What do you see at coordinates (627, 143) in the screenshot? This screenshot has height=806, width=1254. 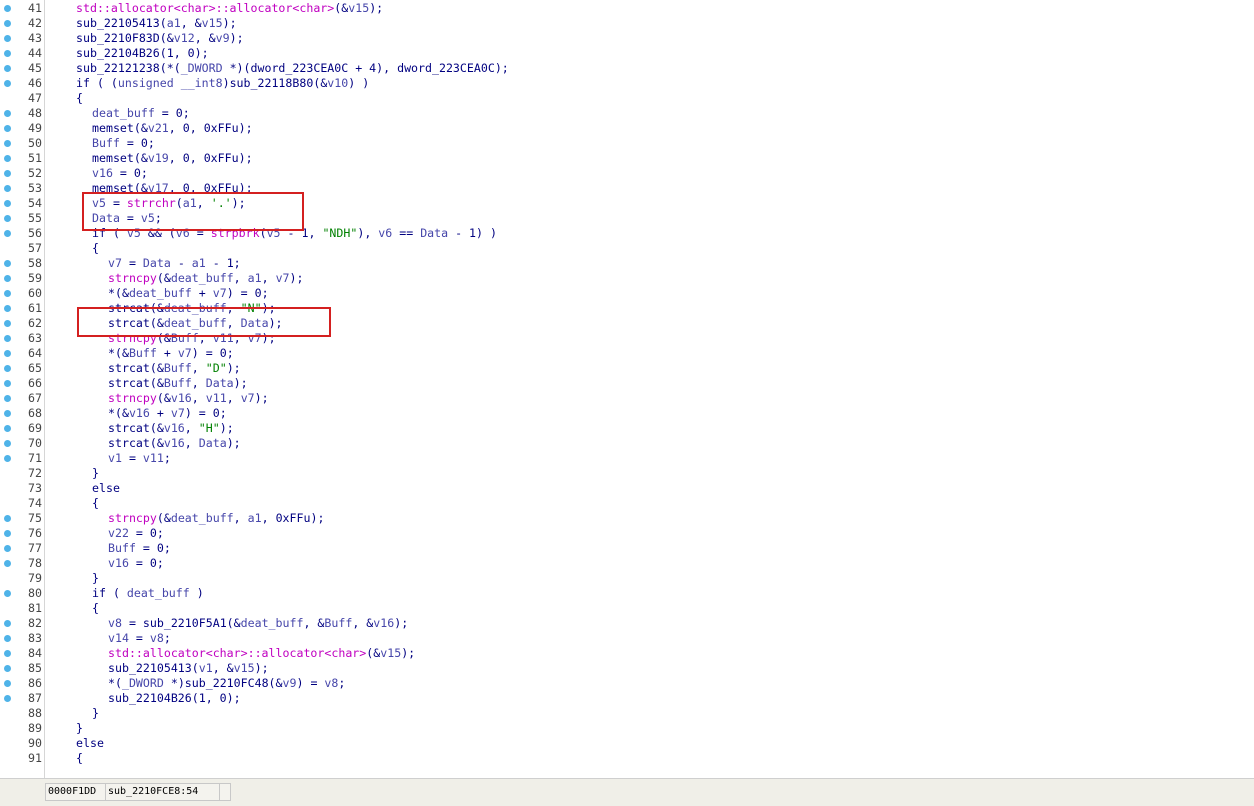 I see `code-line: 50 Buff = 0;` at bounding box center [627, 143].